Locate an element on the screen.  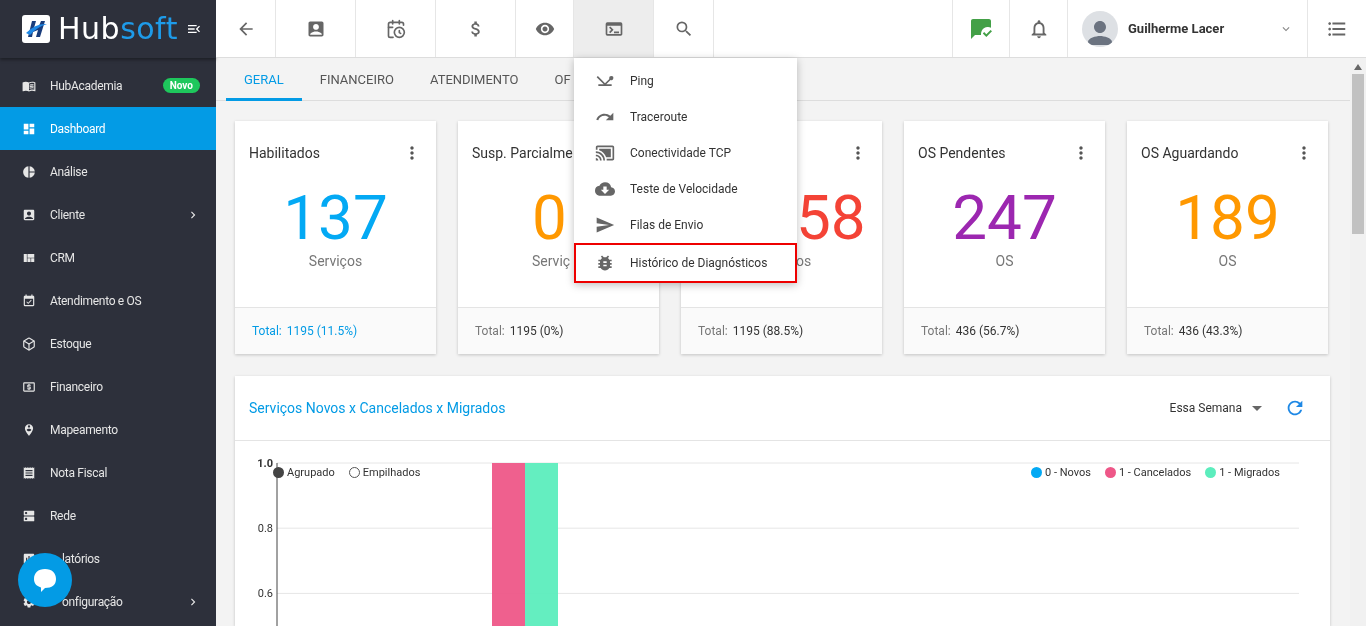
mode-radio: Empilhados is located at coordinates (384, 472).